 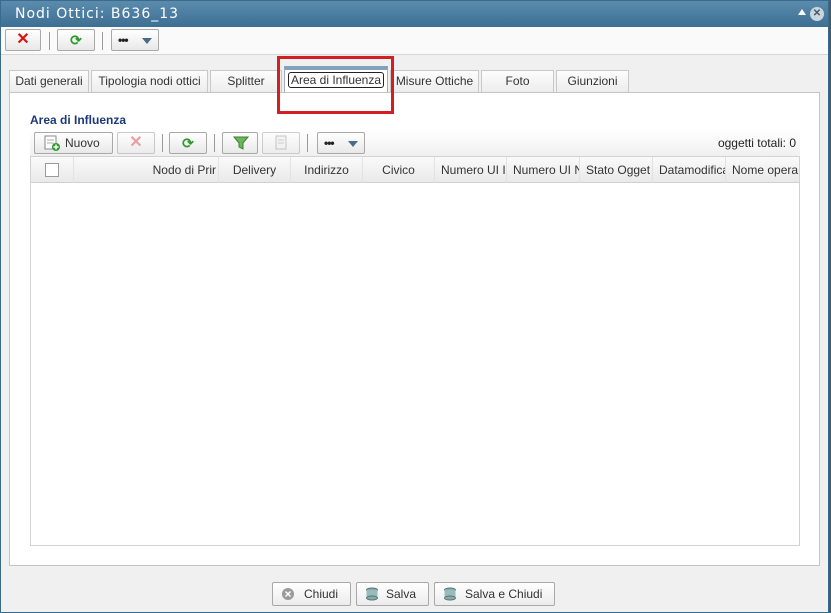 I want to click on delete-row-button: ✕, so click(x=136, y=143).